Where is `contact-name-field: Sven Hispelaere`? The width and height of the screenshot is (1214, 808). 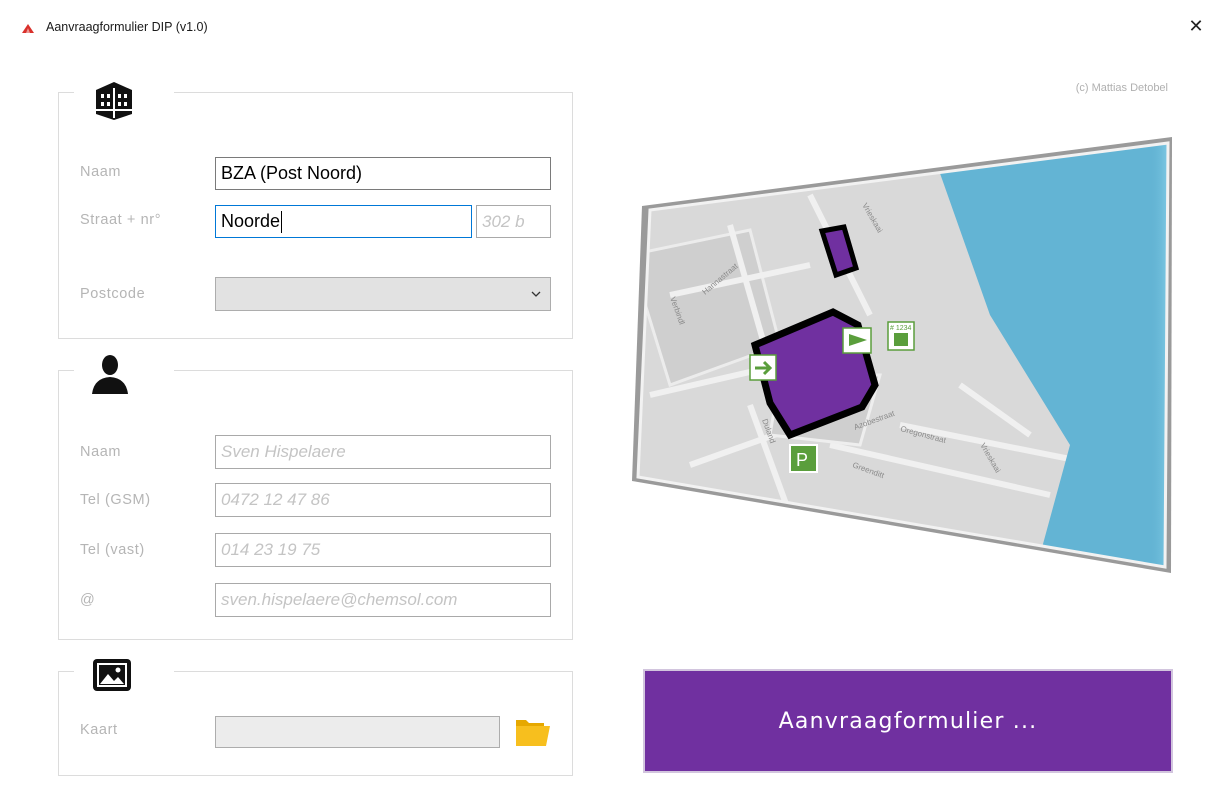 contact-name-field: Sven Hispelaere is located at coordinates (383, 452).